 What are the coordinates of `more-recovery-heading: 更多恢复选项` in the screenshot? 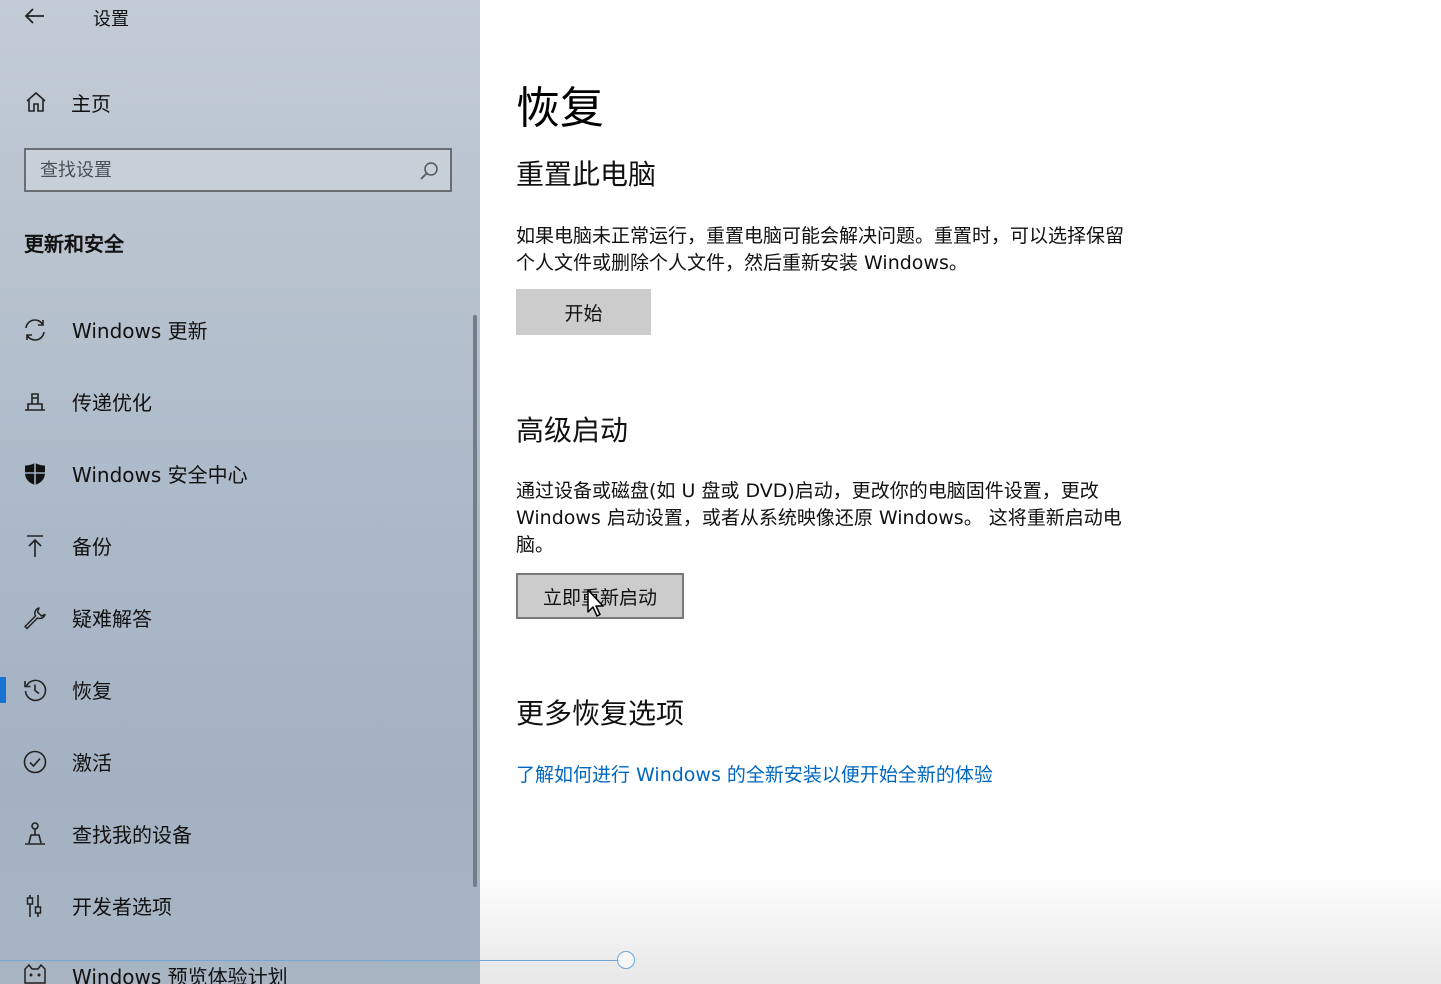 It's located at (600, 713).